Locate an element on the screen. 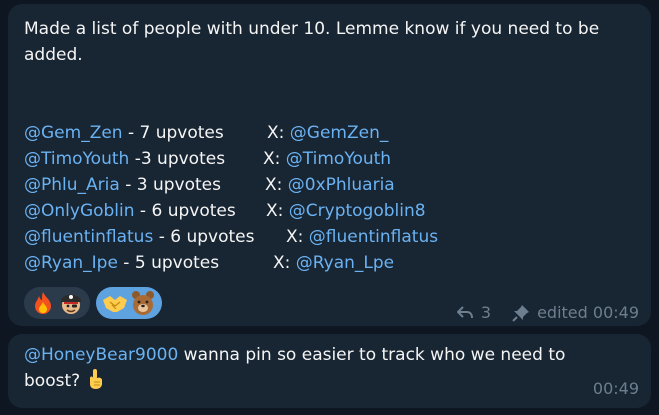 Image resolution: width=659 pixels, height=415 pixels. reply-count: 3 is located at coordinates (486, 313).